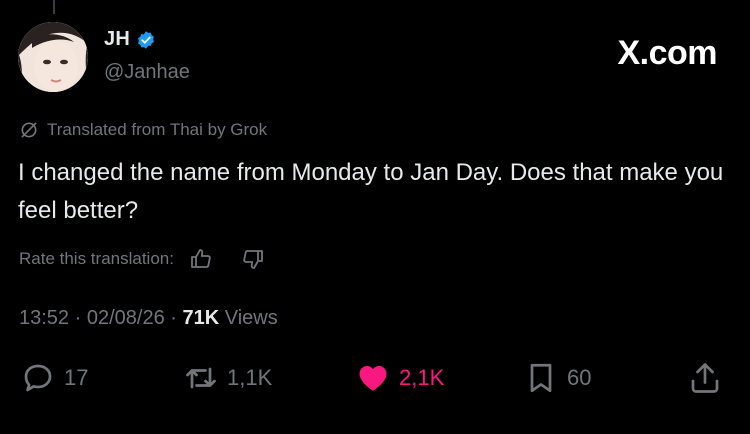  What do you see at coordinates (29, 130) in the screenshot?
I see `grok-slash-icon` at bounding box center [29, 130].